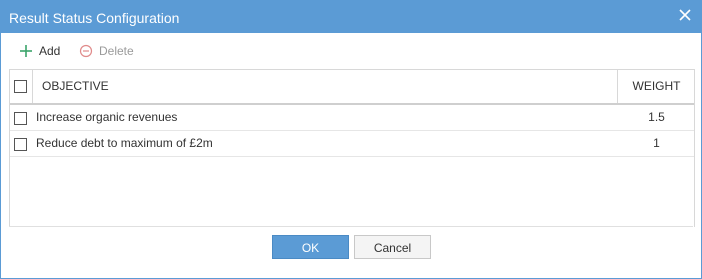  What do you see at coordinates (310, 247) in the screenshot?
I see `ok-button: OK` at bounding box center [310, 247].